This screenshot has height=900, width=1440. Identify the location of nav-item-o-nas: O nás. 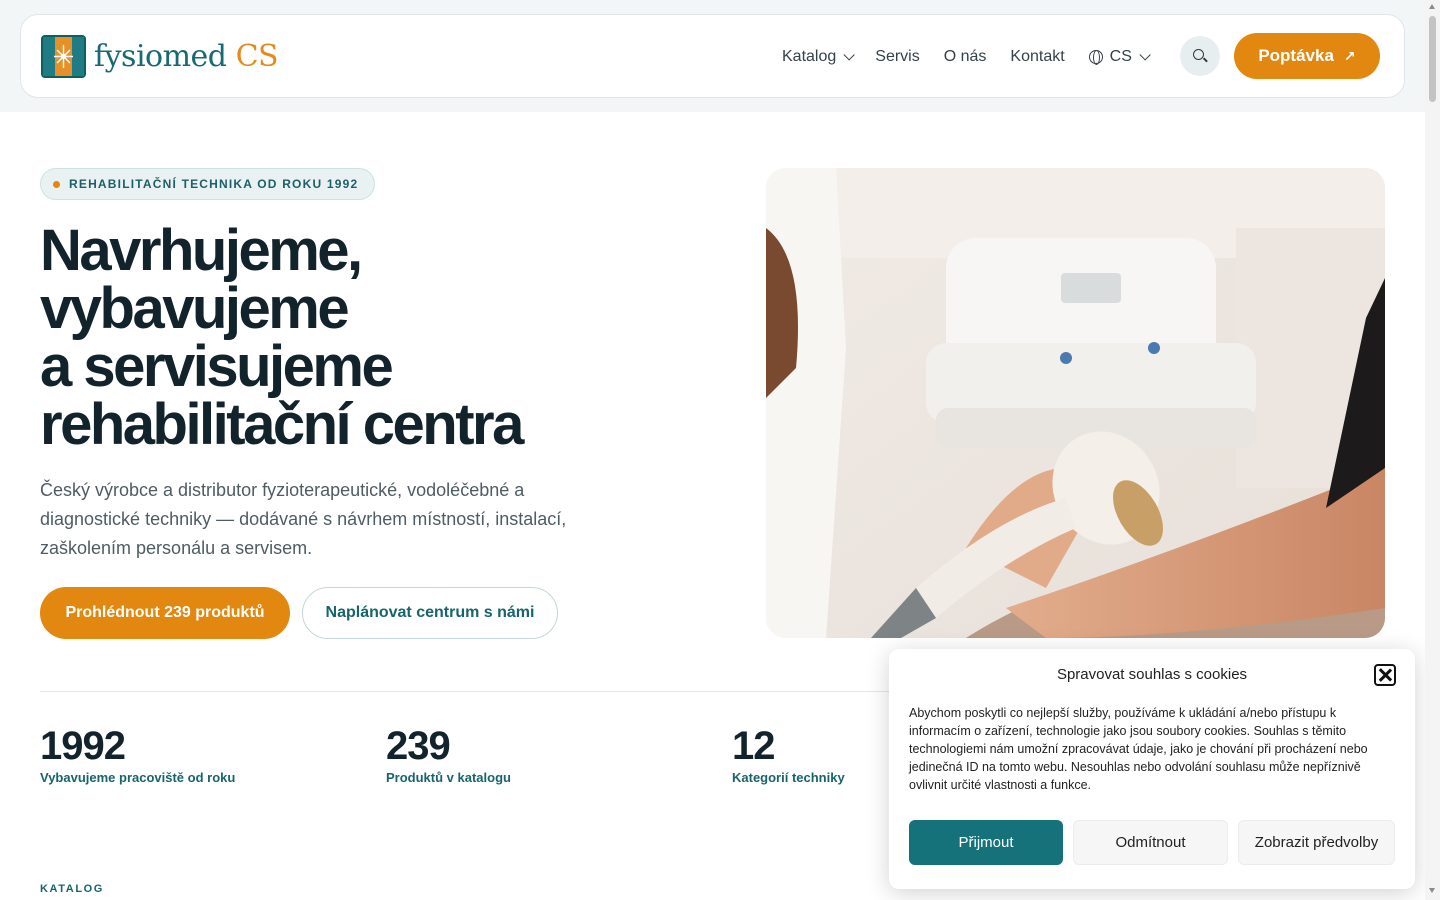
(965, 57).